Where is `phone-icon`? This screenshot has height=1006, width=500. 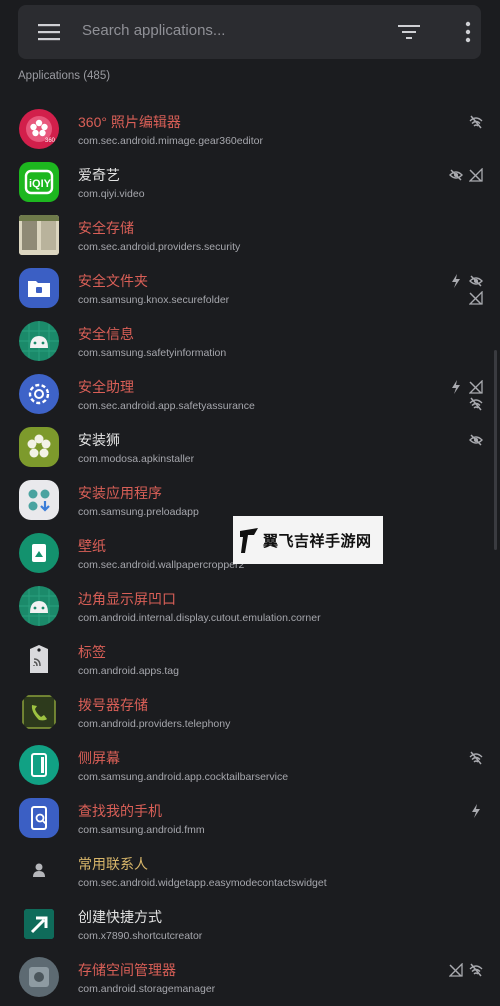
phone-icon is located at coordinates (39, 712).